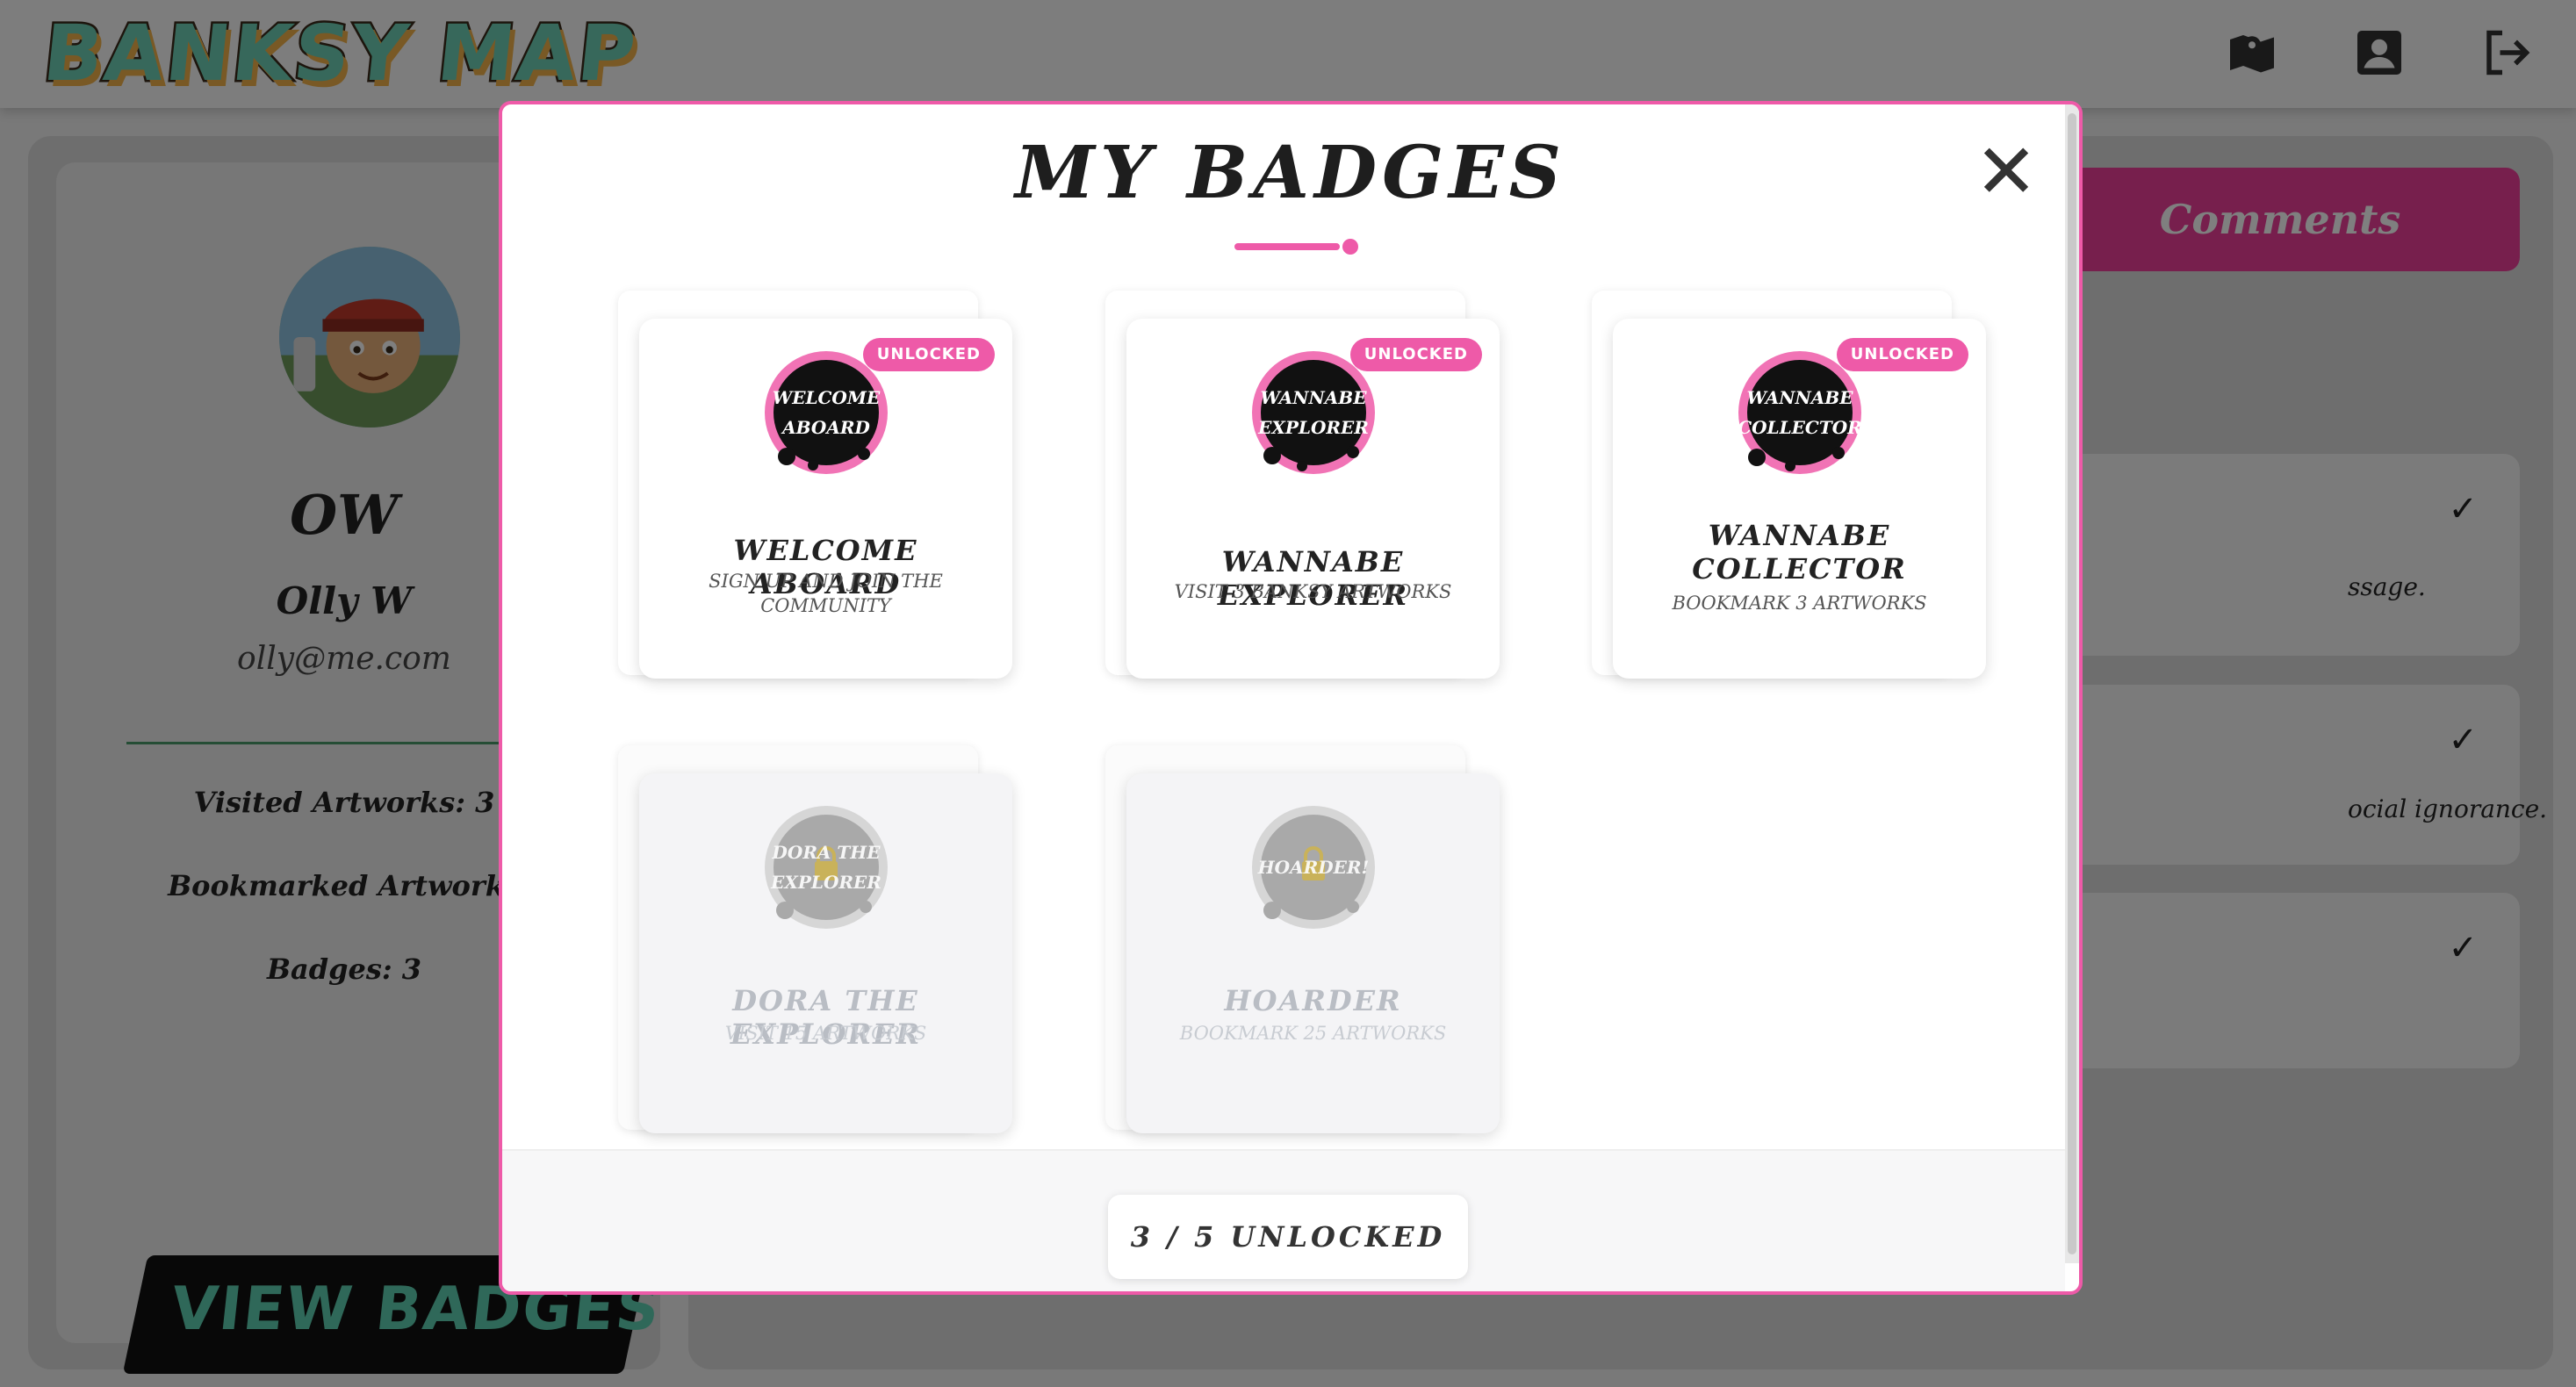  I want to click on title-underline, so click(1287, 246).